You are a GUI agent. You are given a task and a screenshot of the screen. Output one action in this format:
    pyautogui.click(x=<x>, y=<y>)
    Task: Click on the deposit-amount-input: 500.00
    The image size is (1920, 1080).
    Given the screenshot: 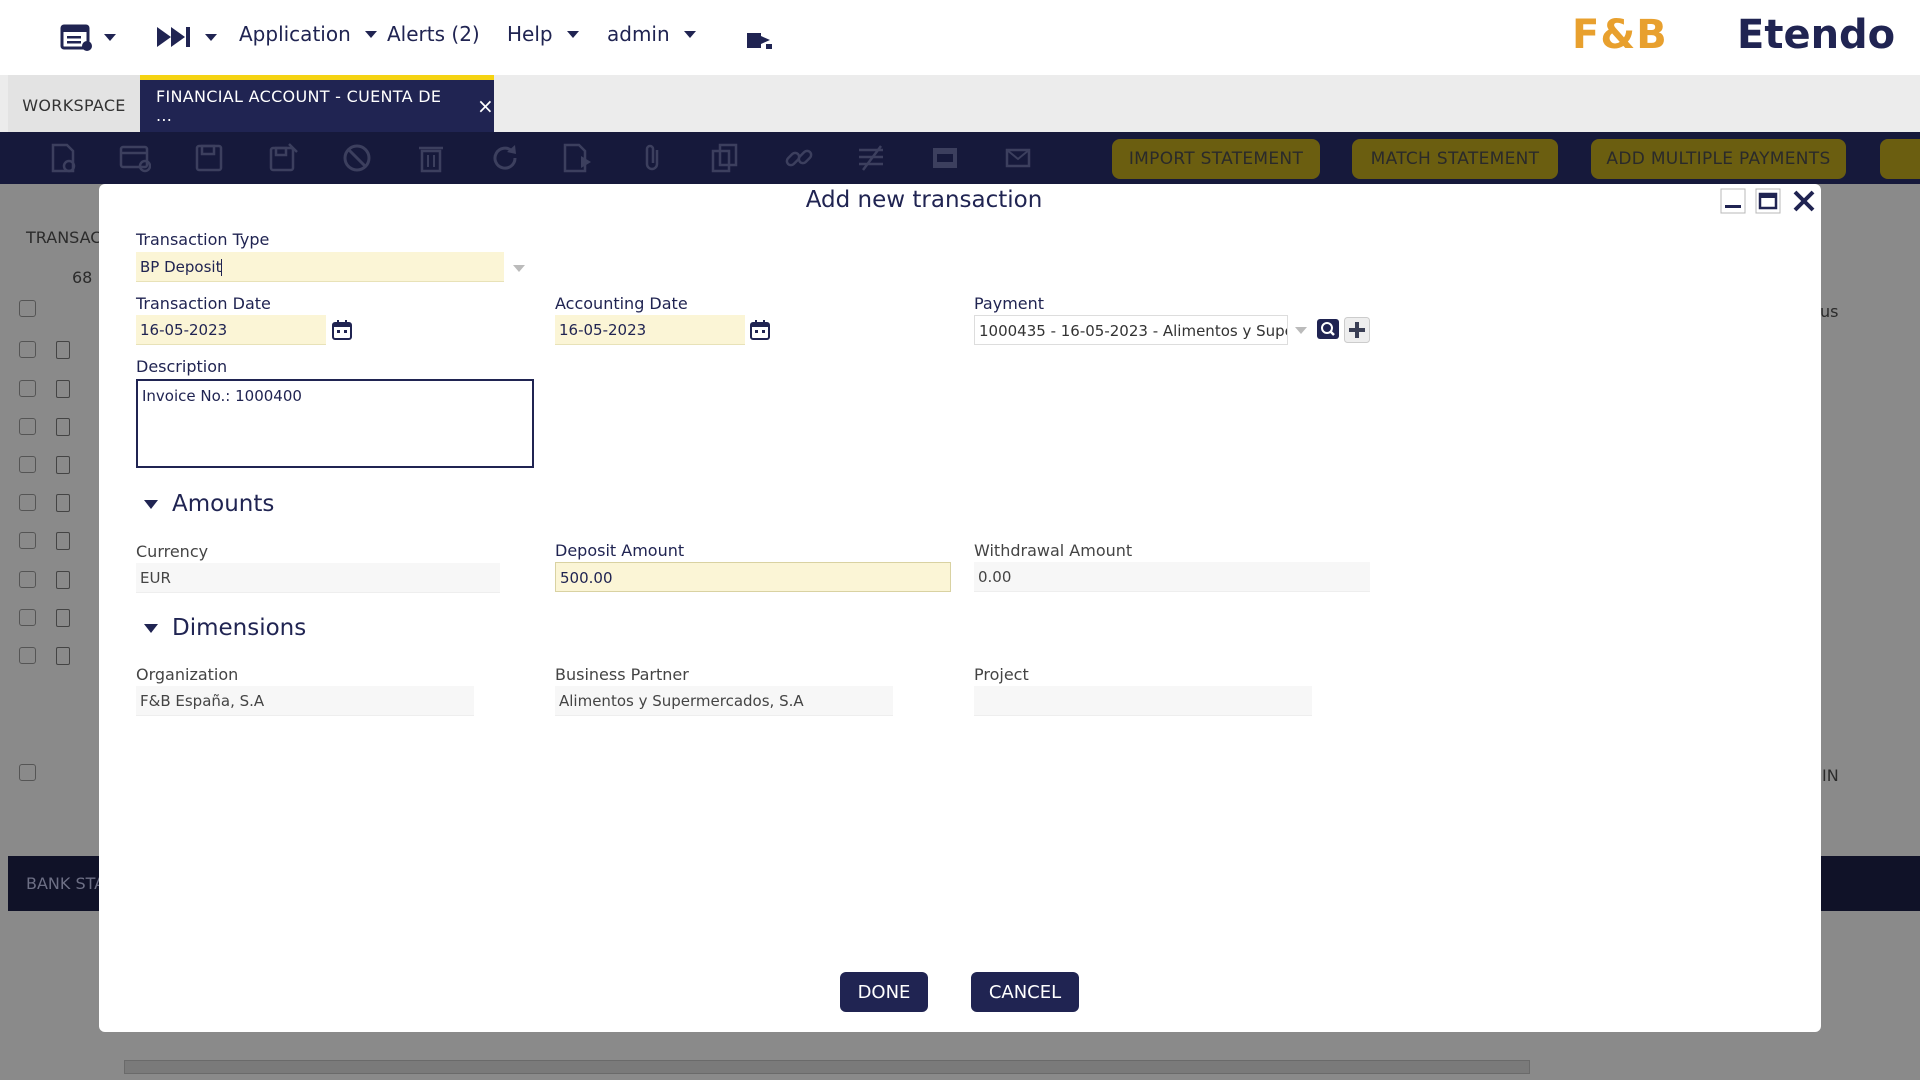 What is the action you would take?
    pyautogui.click(x=753, y=577)
    